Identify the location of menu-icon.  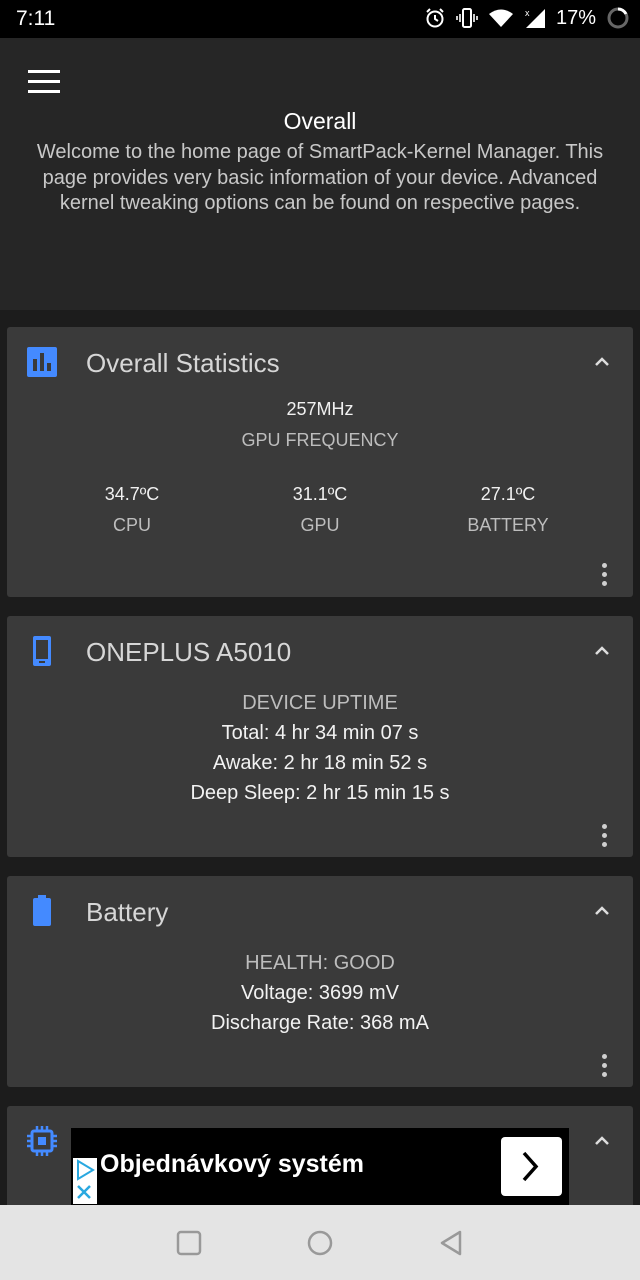
(44, 82).